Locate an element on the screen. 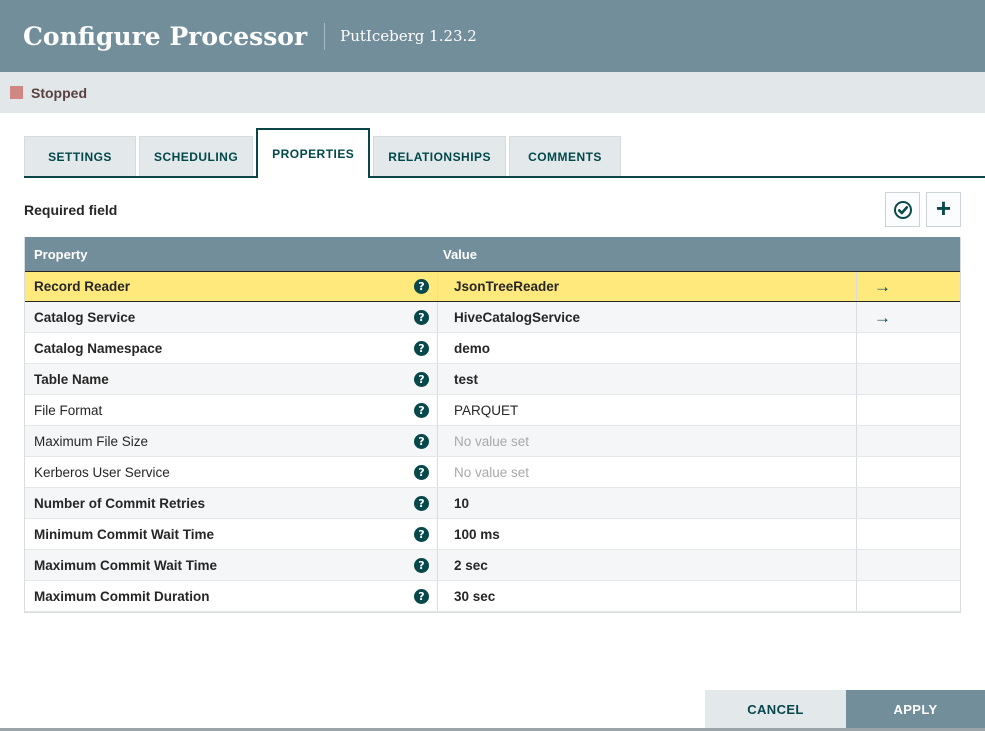 The image size is (985, 731). table-row: Number of Commit Retries? 10 is located at coordinates (492, 503).